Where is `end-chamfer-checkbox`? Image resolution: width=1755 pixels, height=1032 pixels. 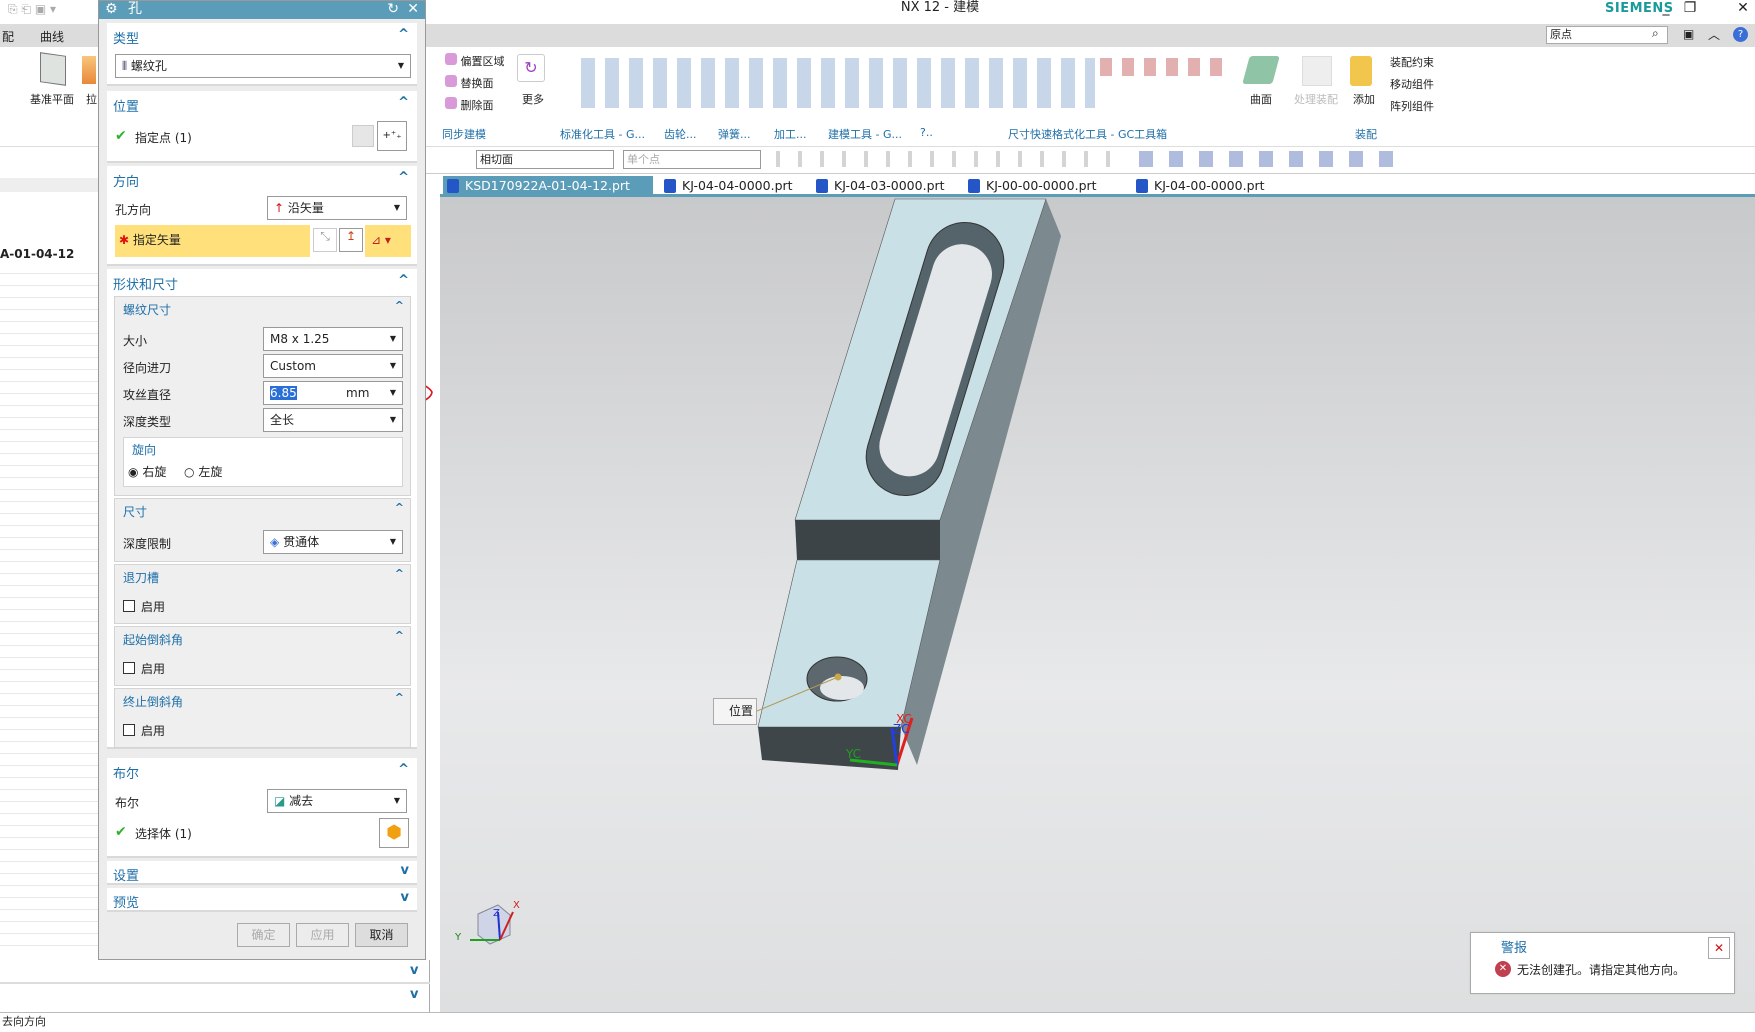
end-chamfer-checkbox is located at coordinates (129, 730).